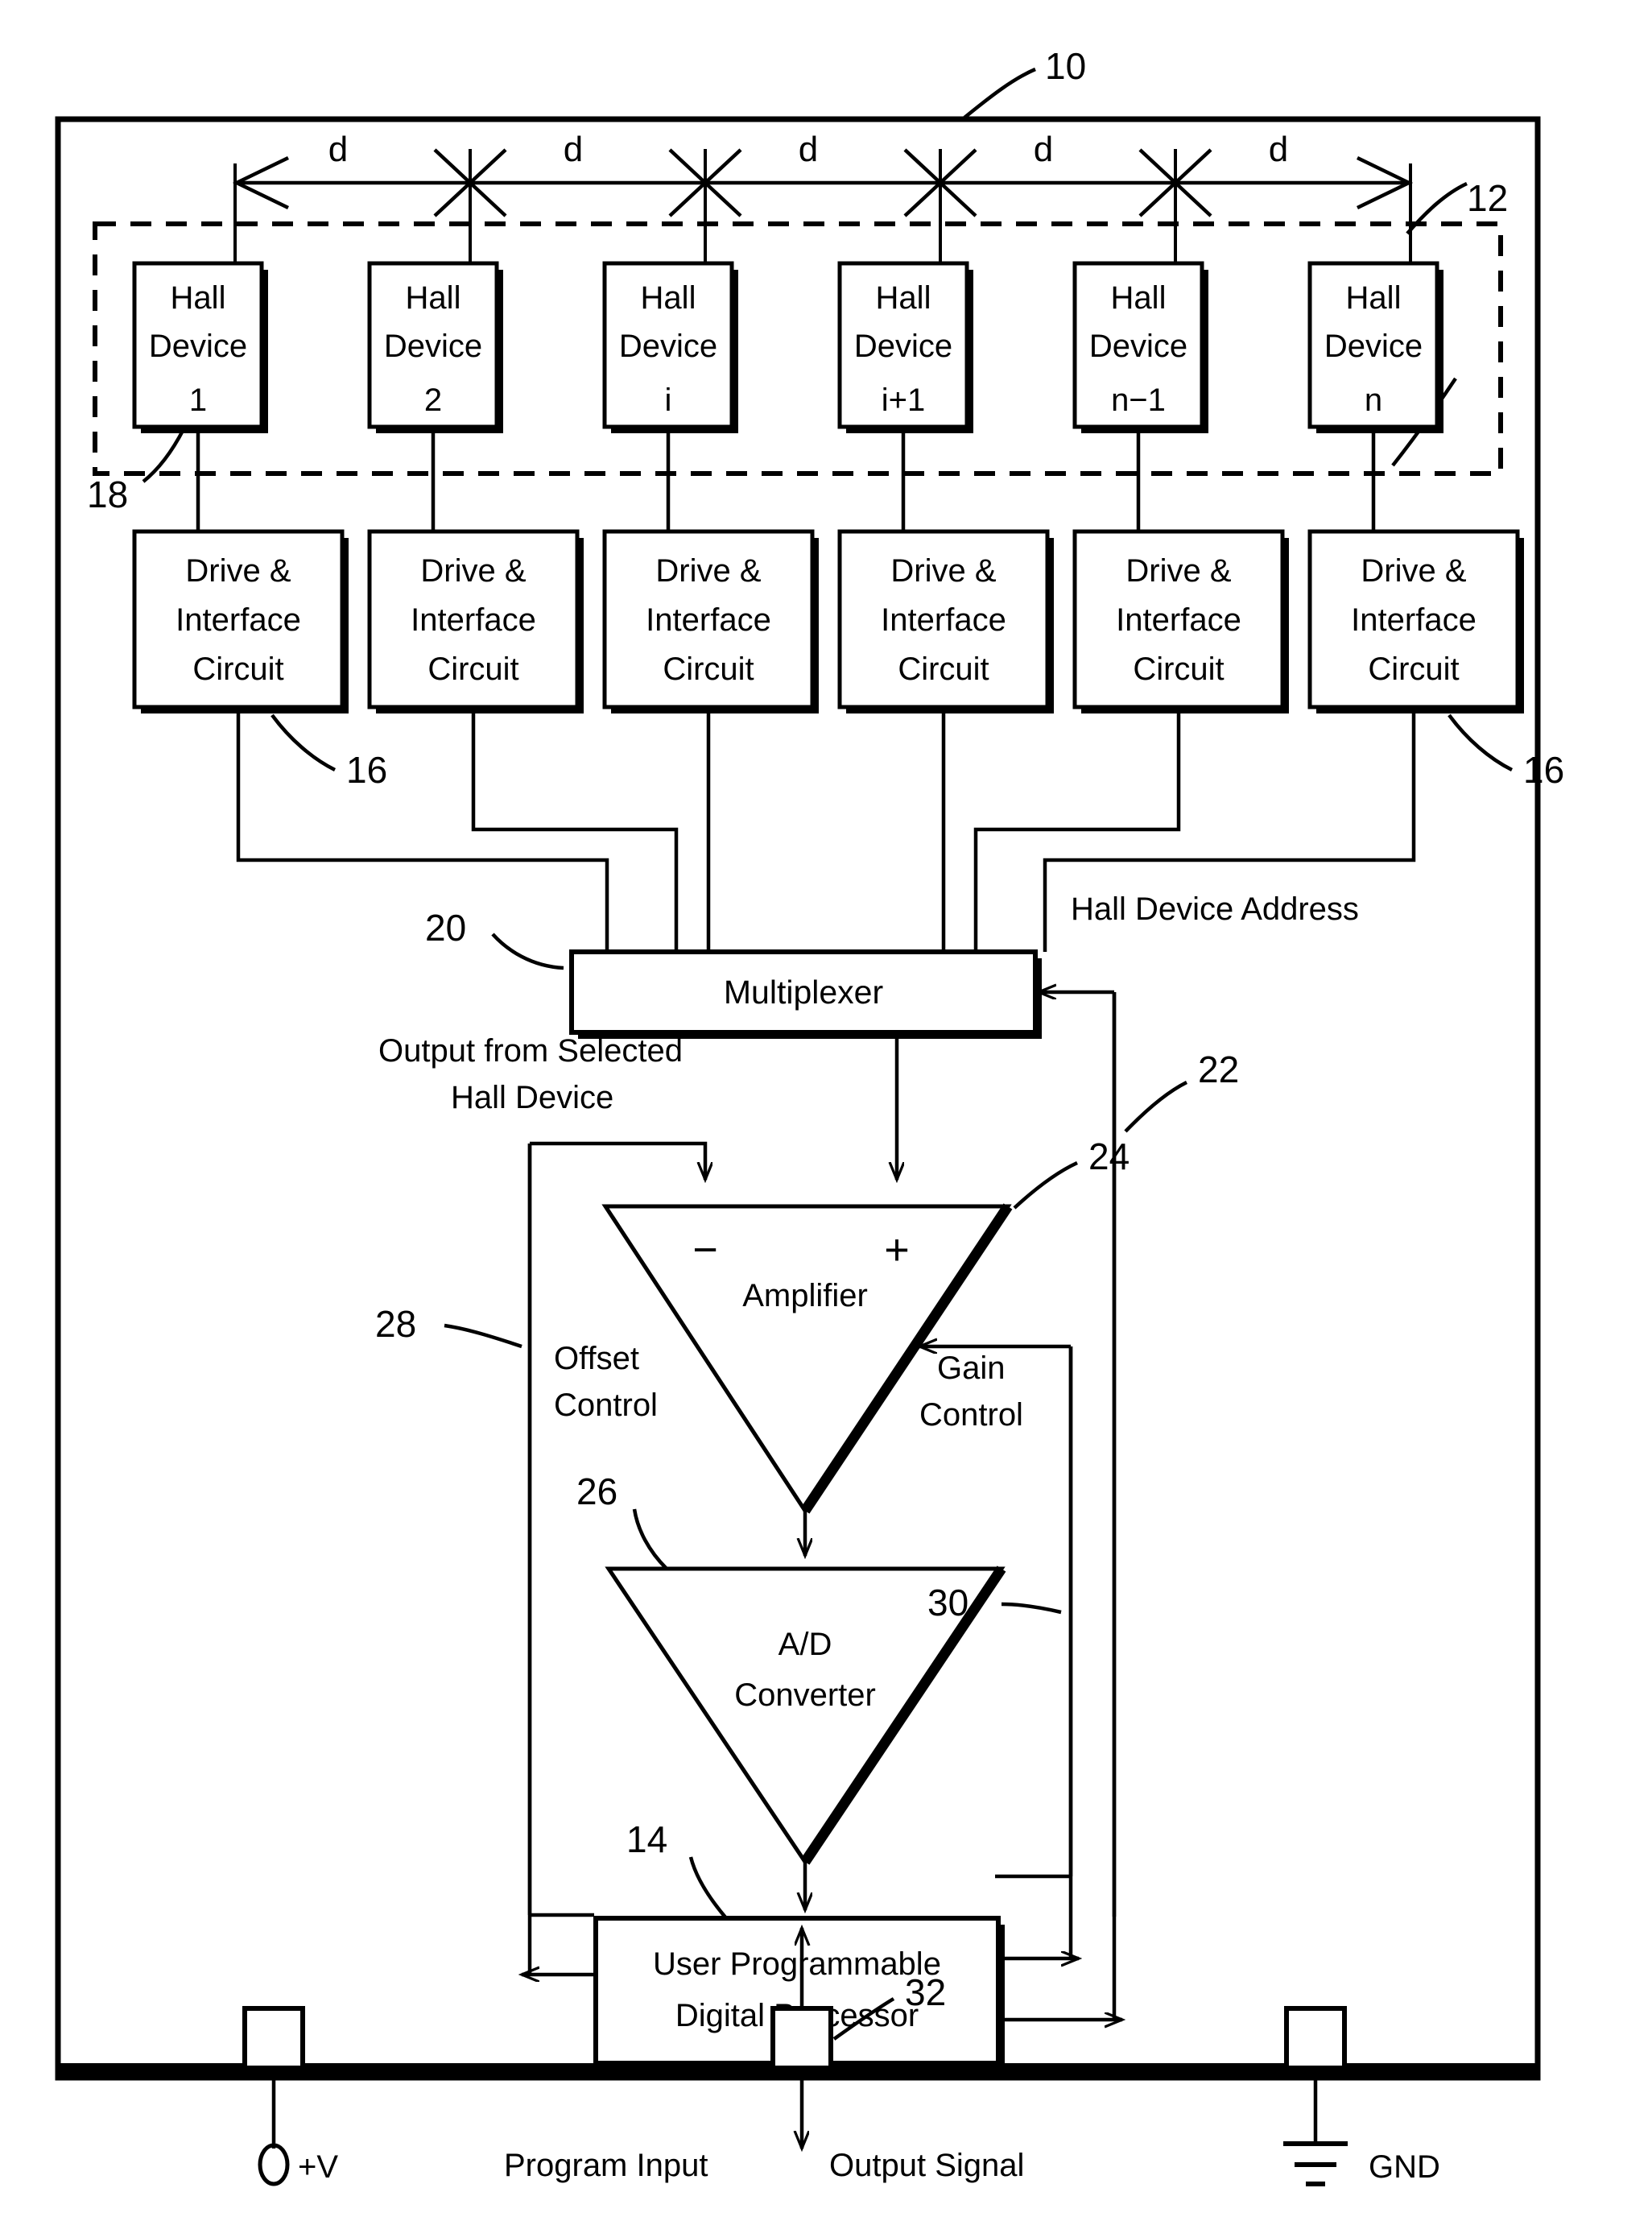  What do you see at coordinates (668, 298) in the screenshot?
I see `hall-device-3-line1: Hall` at bounding box center [668, 298].